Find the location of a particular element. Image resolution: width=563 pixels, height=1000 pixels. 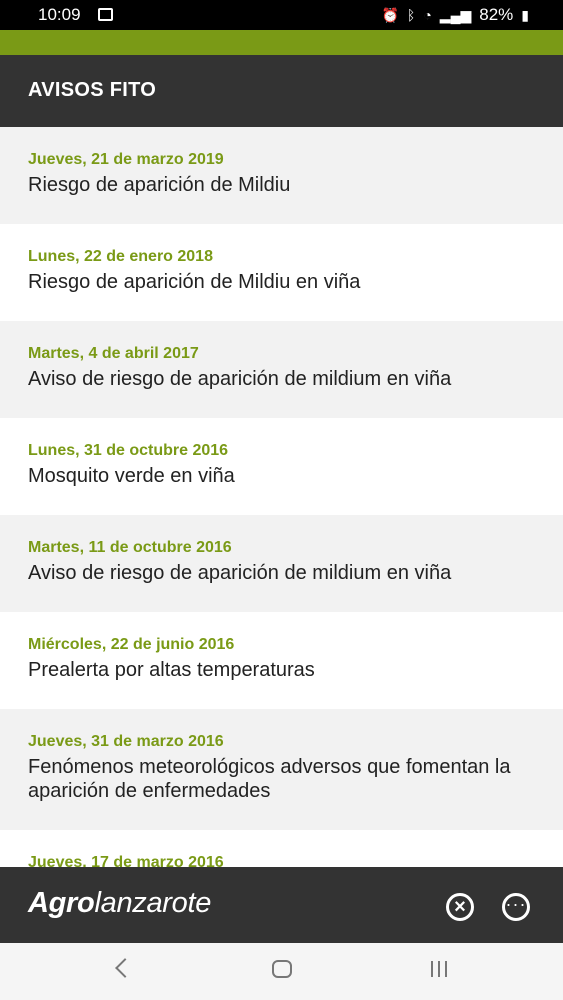

bottom-bar: Agrolanzarote × ··· is located at coordinates (281, 905).